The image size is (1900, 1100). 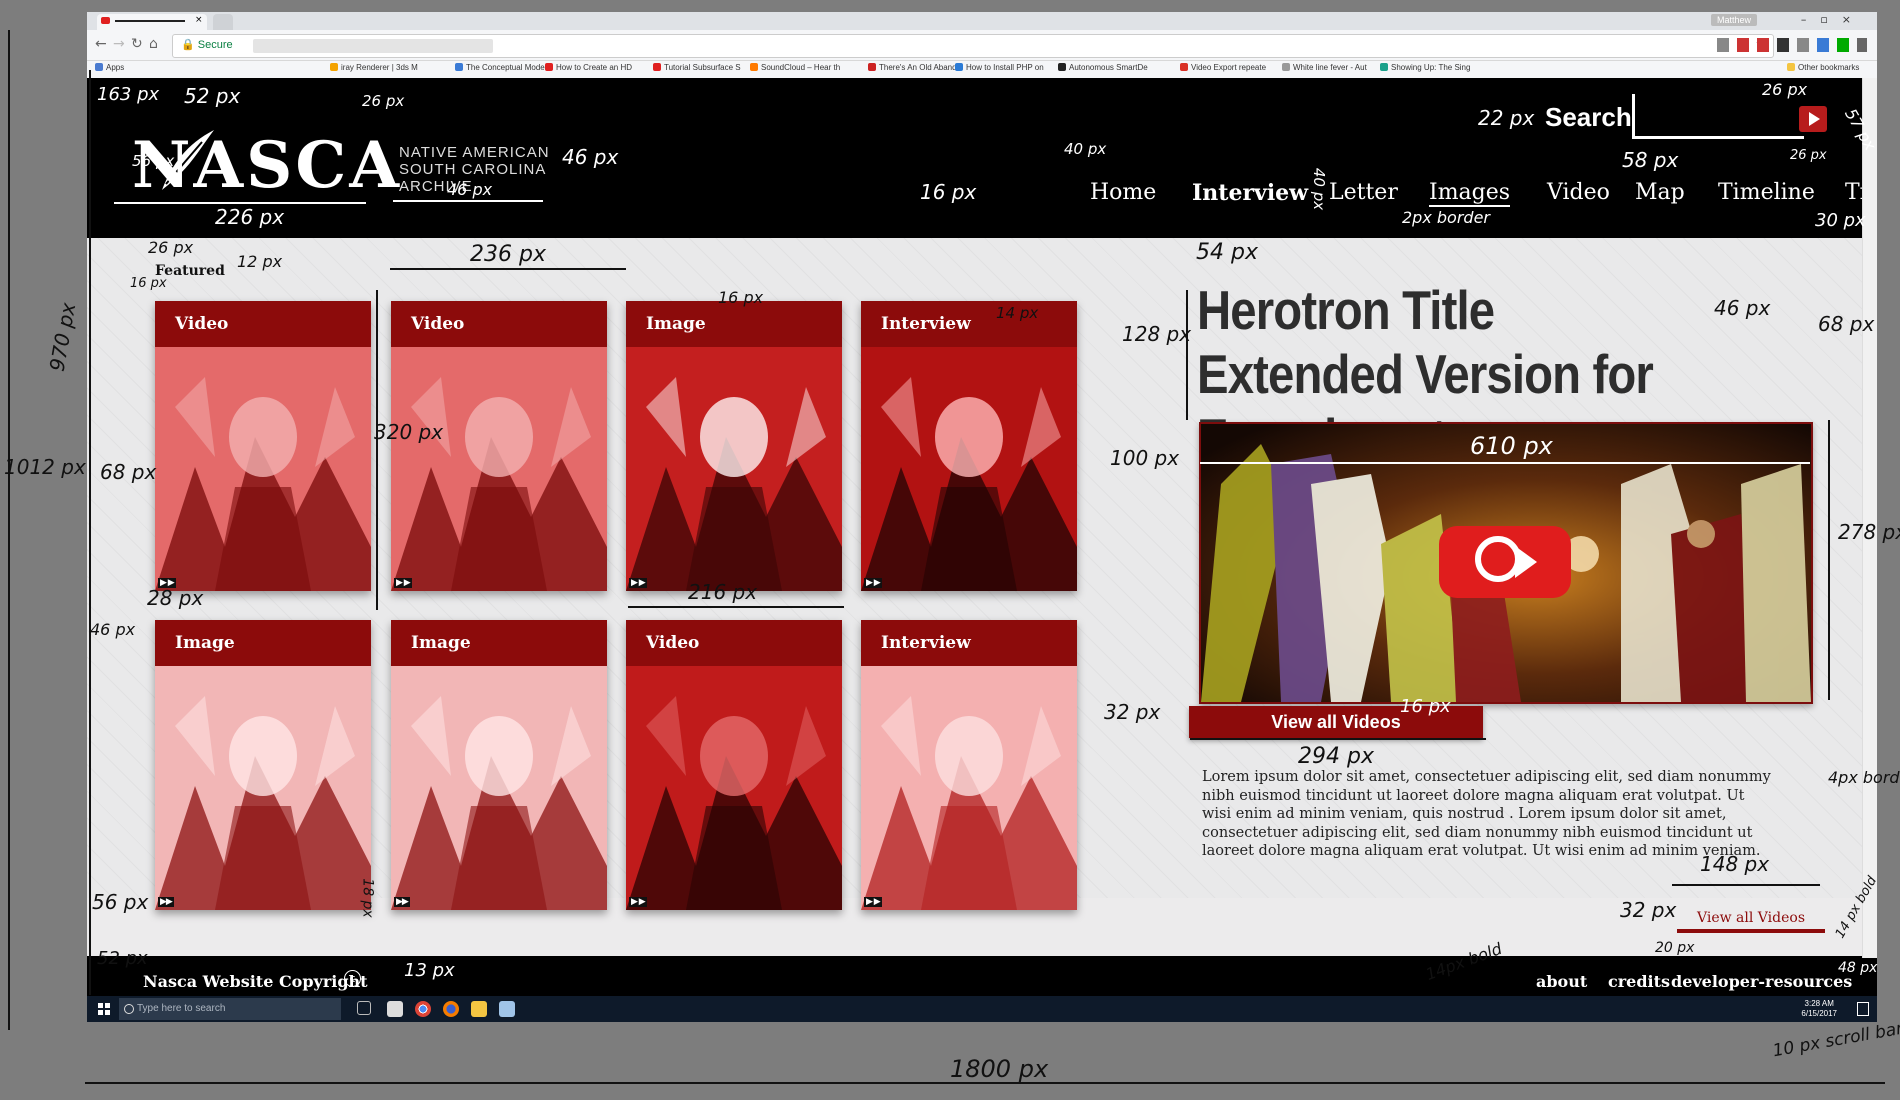 What do you see at coordinates (795, 67) in the screenshot?
I see `bookmark-item: SoundCloud – Hear th` at bounding box center [795, 67].